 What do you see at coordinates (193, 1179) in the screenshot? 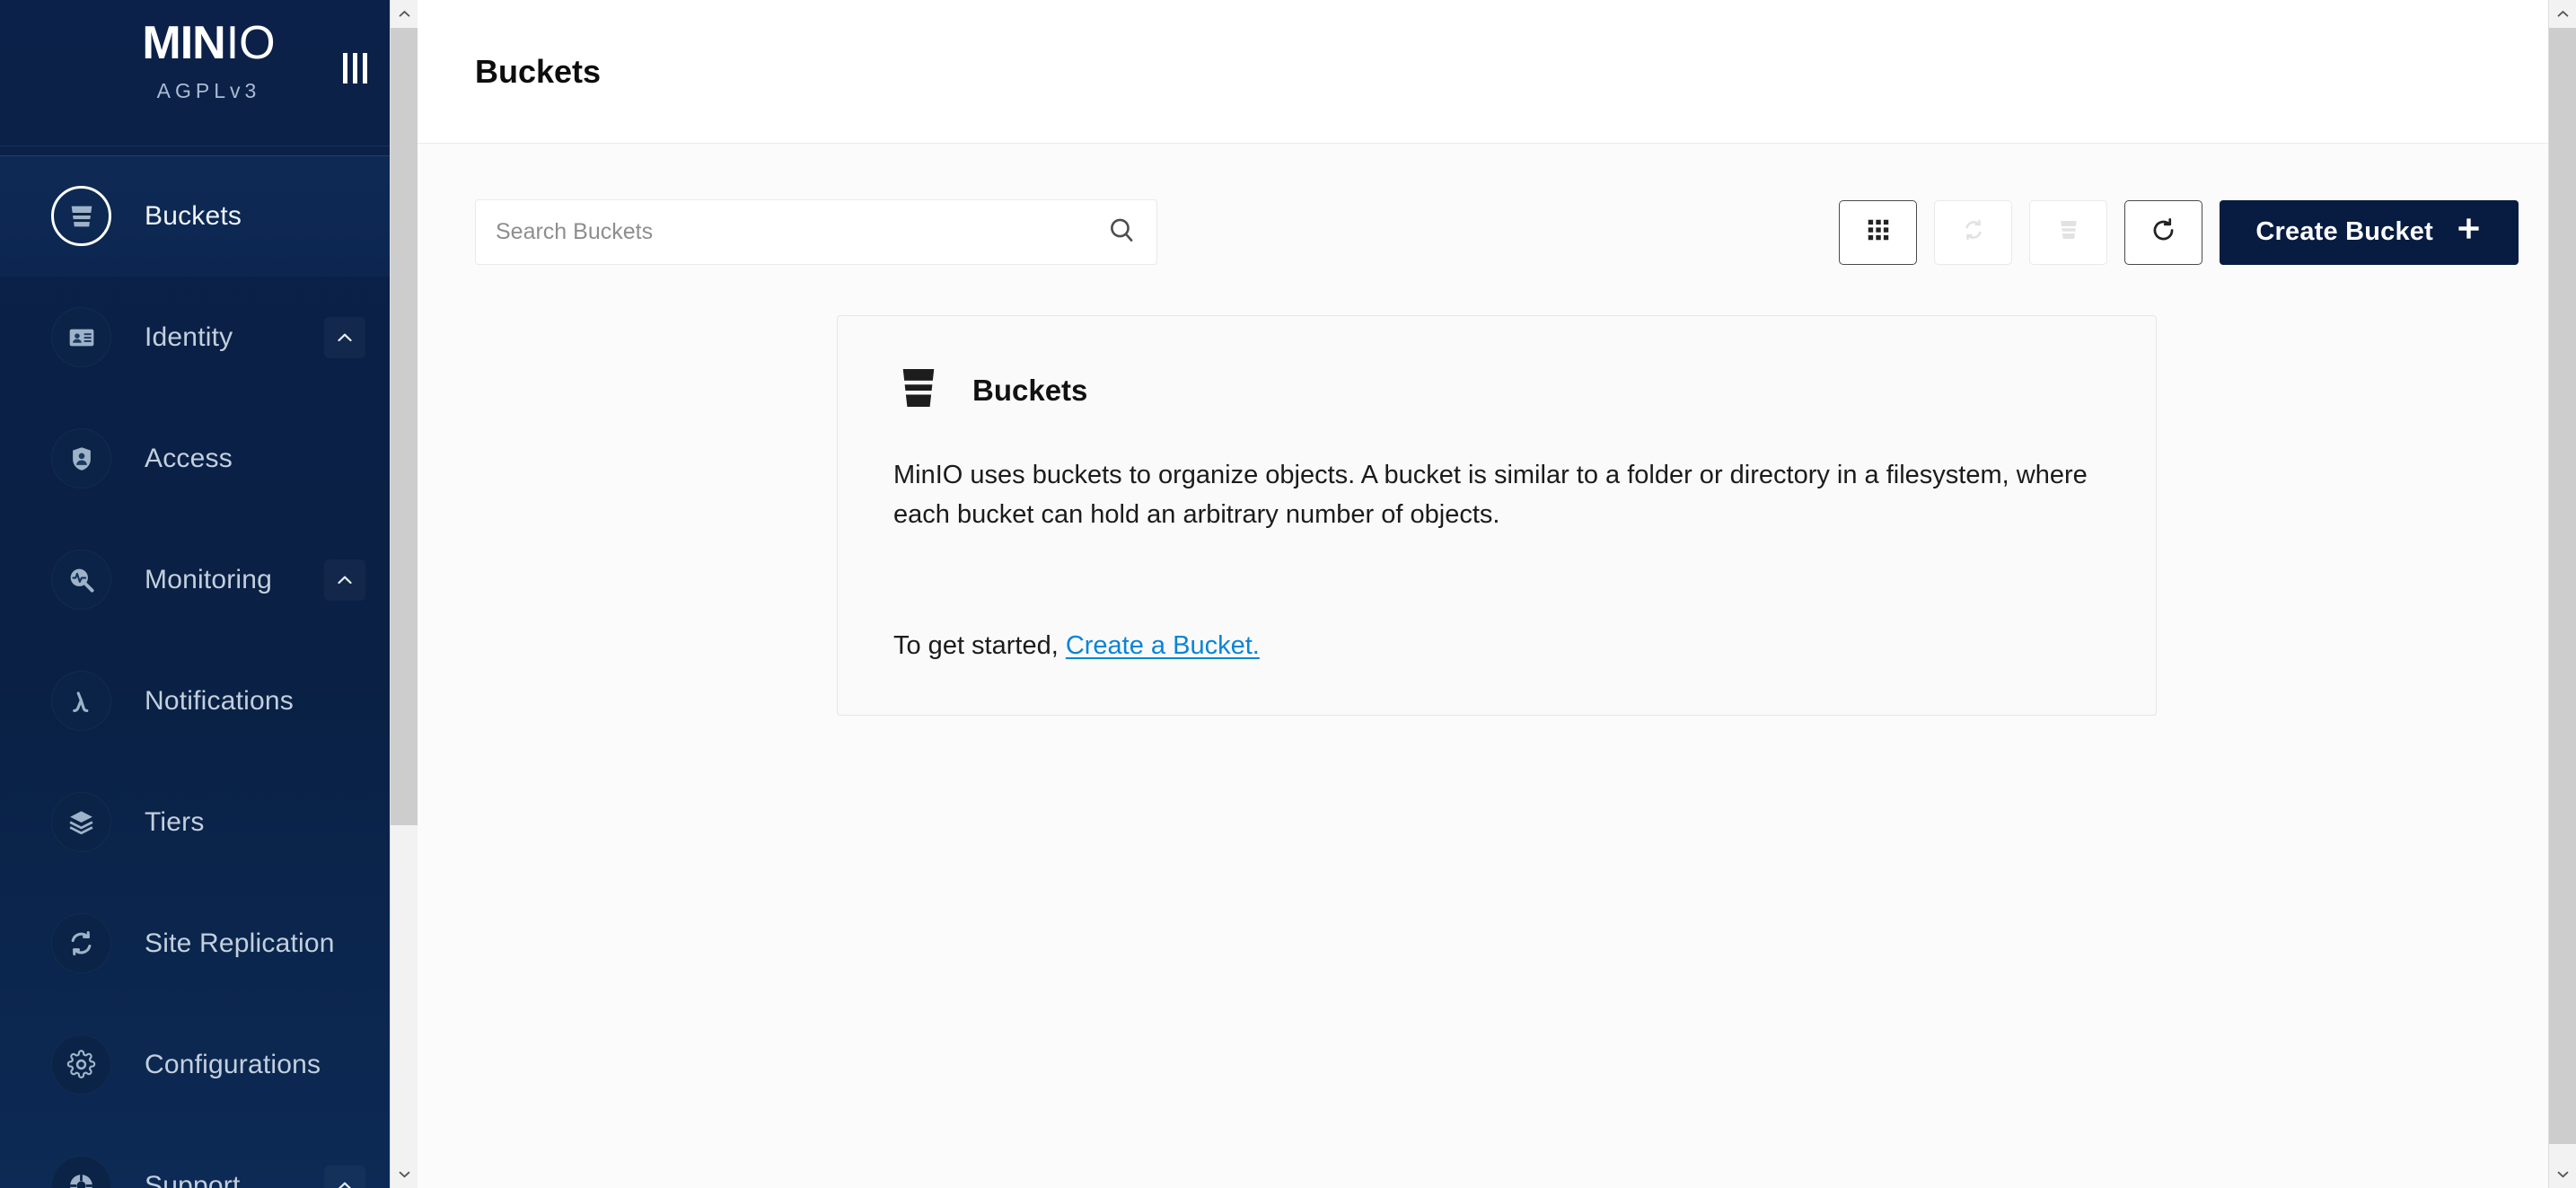
I see `sidebar-item-label: Support` at bounding box center [193, 1179].